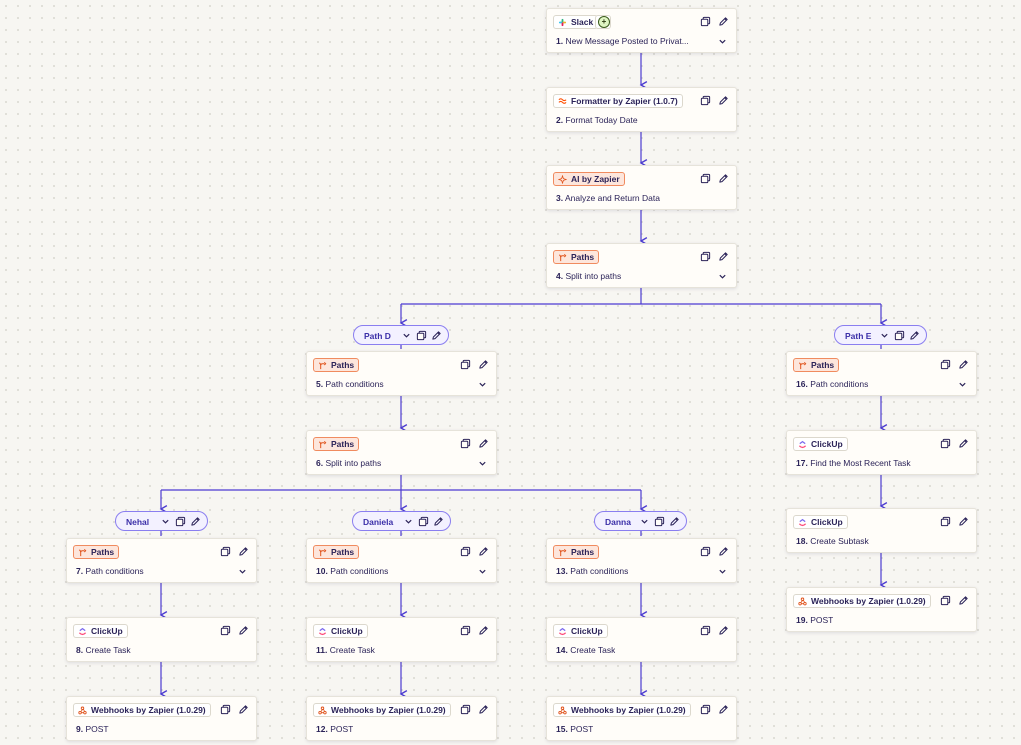 The image size is (1021, 745). I want to click on step-title: 3. Analyze and Return Data, so click(608, 198).